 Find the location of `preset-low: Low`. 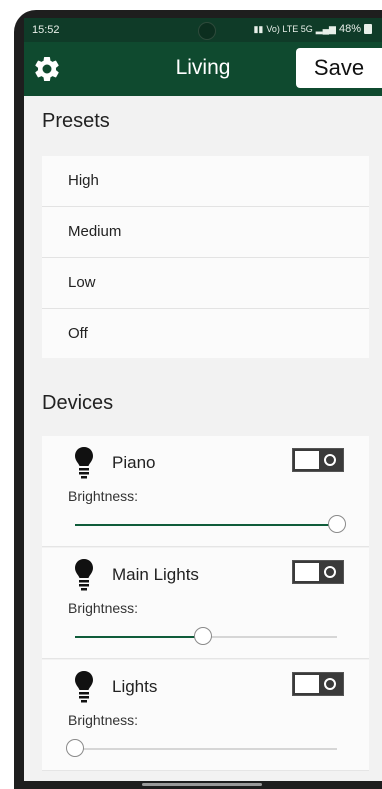

preset-low: Low is located at coordinates (205, 283).